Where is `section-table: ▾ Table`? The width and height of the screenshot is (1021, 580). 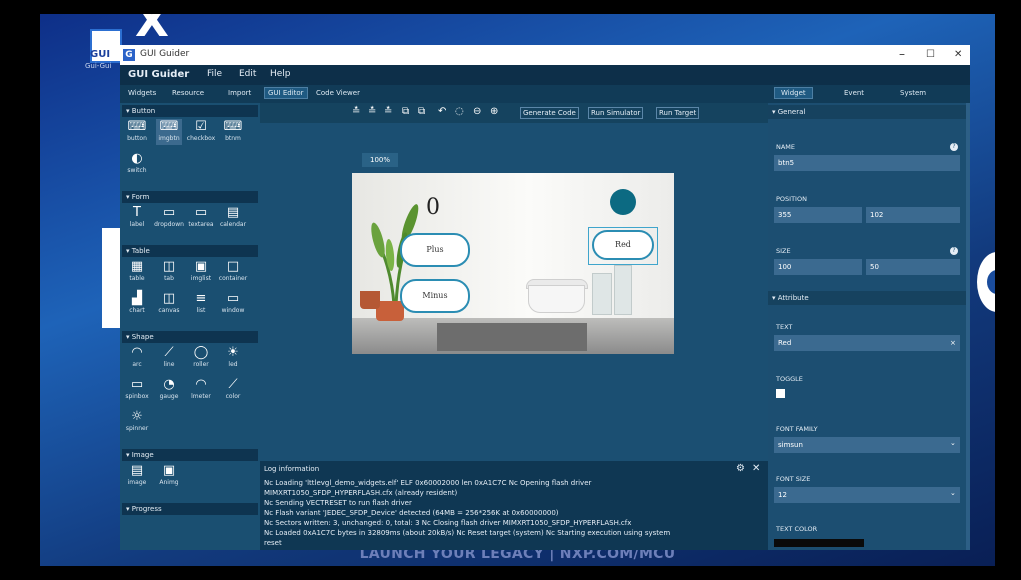 section-table: ▾ Table is located at coordinates (190, 251).